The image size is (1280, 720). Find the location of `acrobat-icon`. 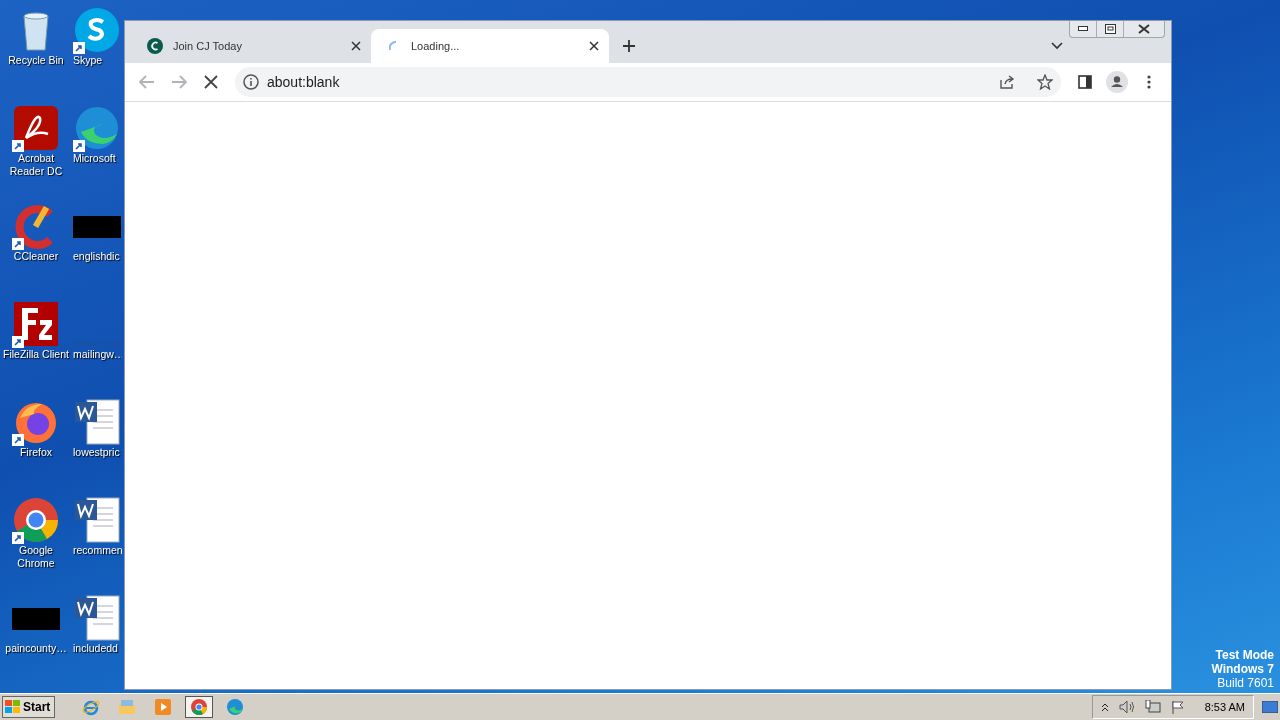

acrobat-icon is located at coordinates (36, 128).